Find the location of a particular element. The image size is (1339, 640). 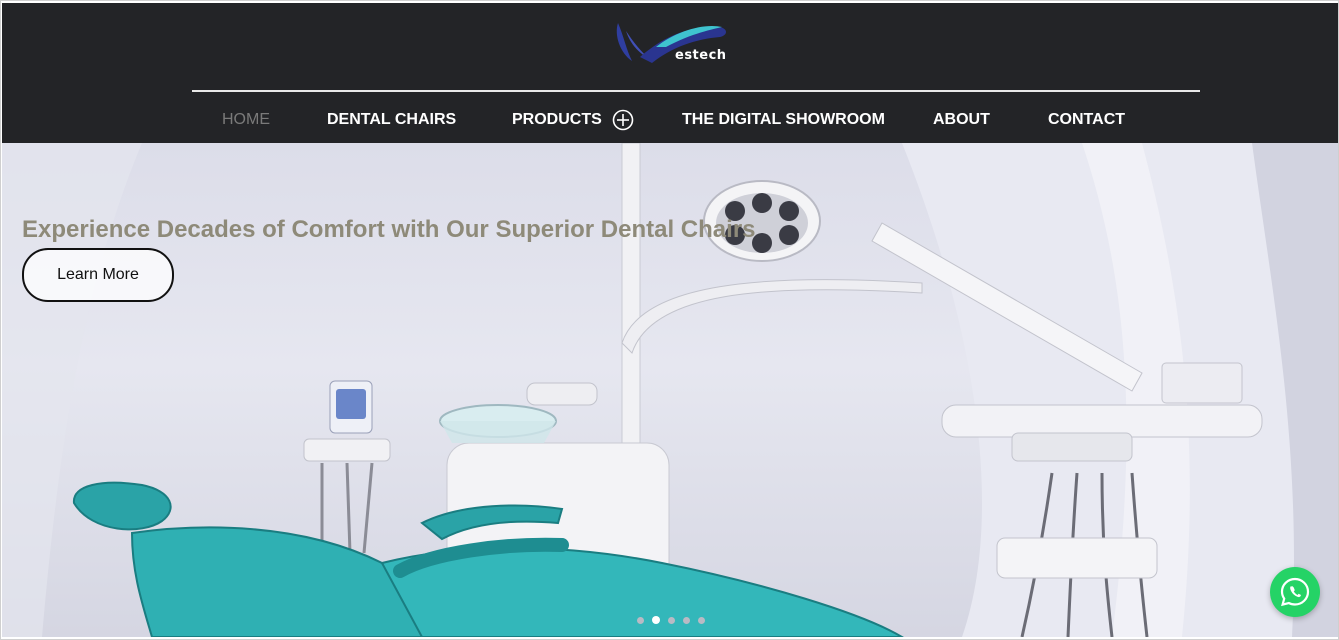

whatsapp-chat-button is located at coordinates (1295, 592).